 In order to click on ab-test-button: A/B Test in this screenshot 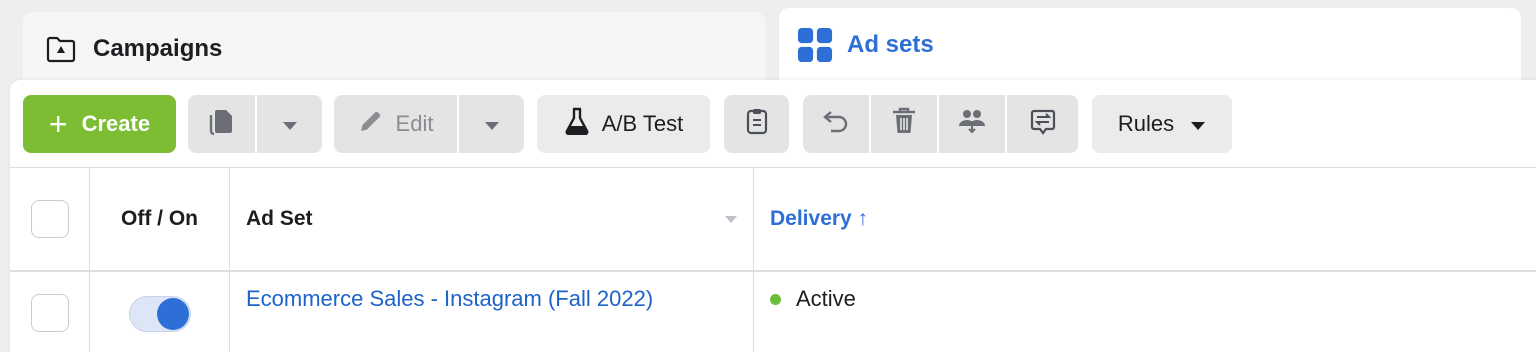, I will do `click(623, 124)`.